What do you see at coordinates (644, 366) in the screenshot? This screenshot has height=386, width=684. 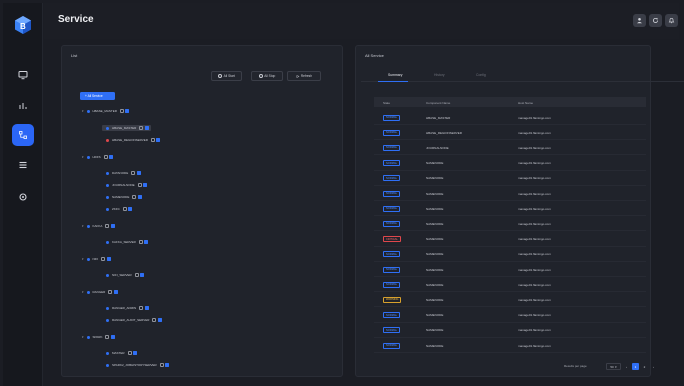 I see `page-2-button: 2` at bounding box center [644, 366].